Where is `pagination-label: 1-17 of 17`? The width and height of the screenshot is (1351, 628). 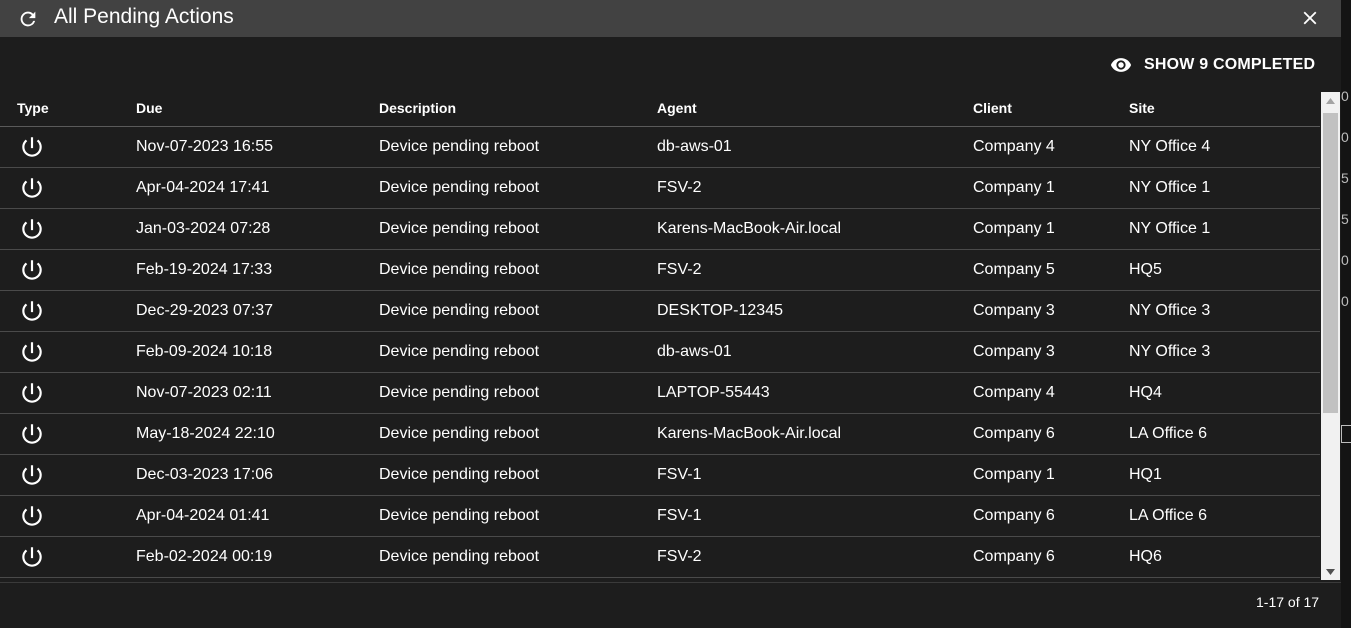
pagination-label: 1-17 of 17 is located at coordinates (1288, 602).